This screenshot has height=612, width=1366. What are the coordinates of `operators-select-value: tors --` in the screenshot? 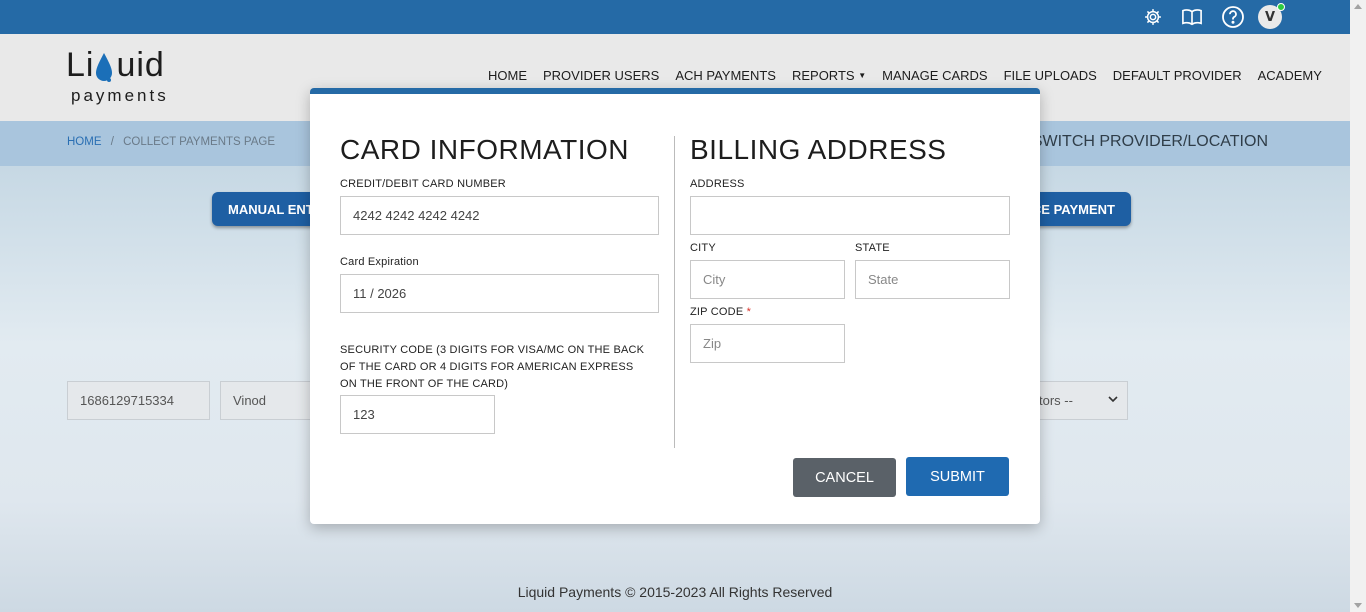 It's located at (1056, 400).